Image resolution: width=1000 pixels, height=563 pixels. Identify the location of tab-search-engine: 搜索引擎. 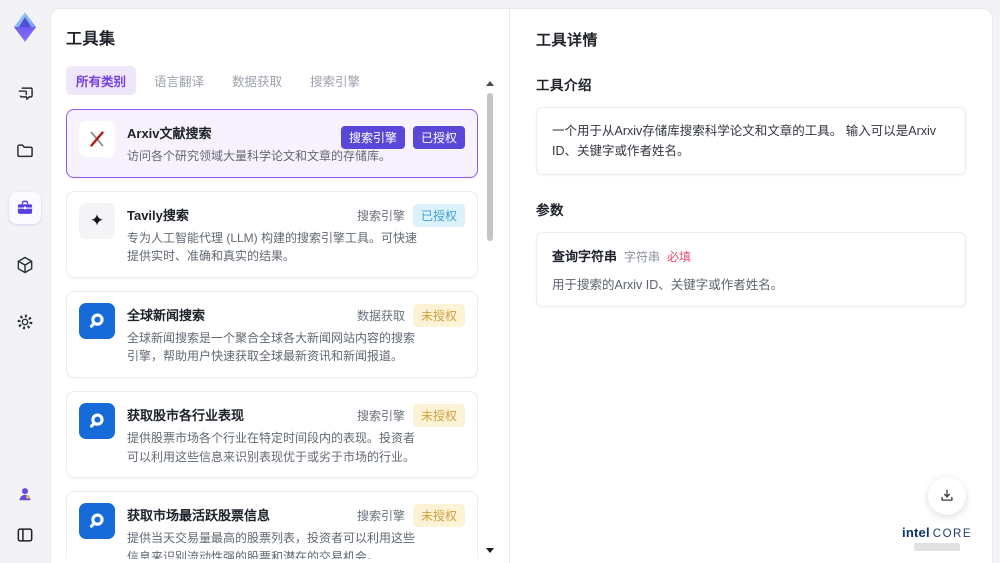
(335, 80).